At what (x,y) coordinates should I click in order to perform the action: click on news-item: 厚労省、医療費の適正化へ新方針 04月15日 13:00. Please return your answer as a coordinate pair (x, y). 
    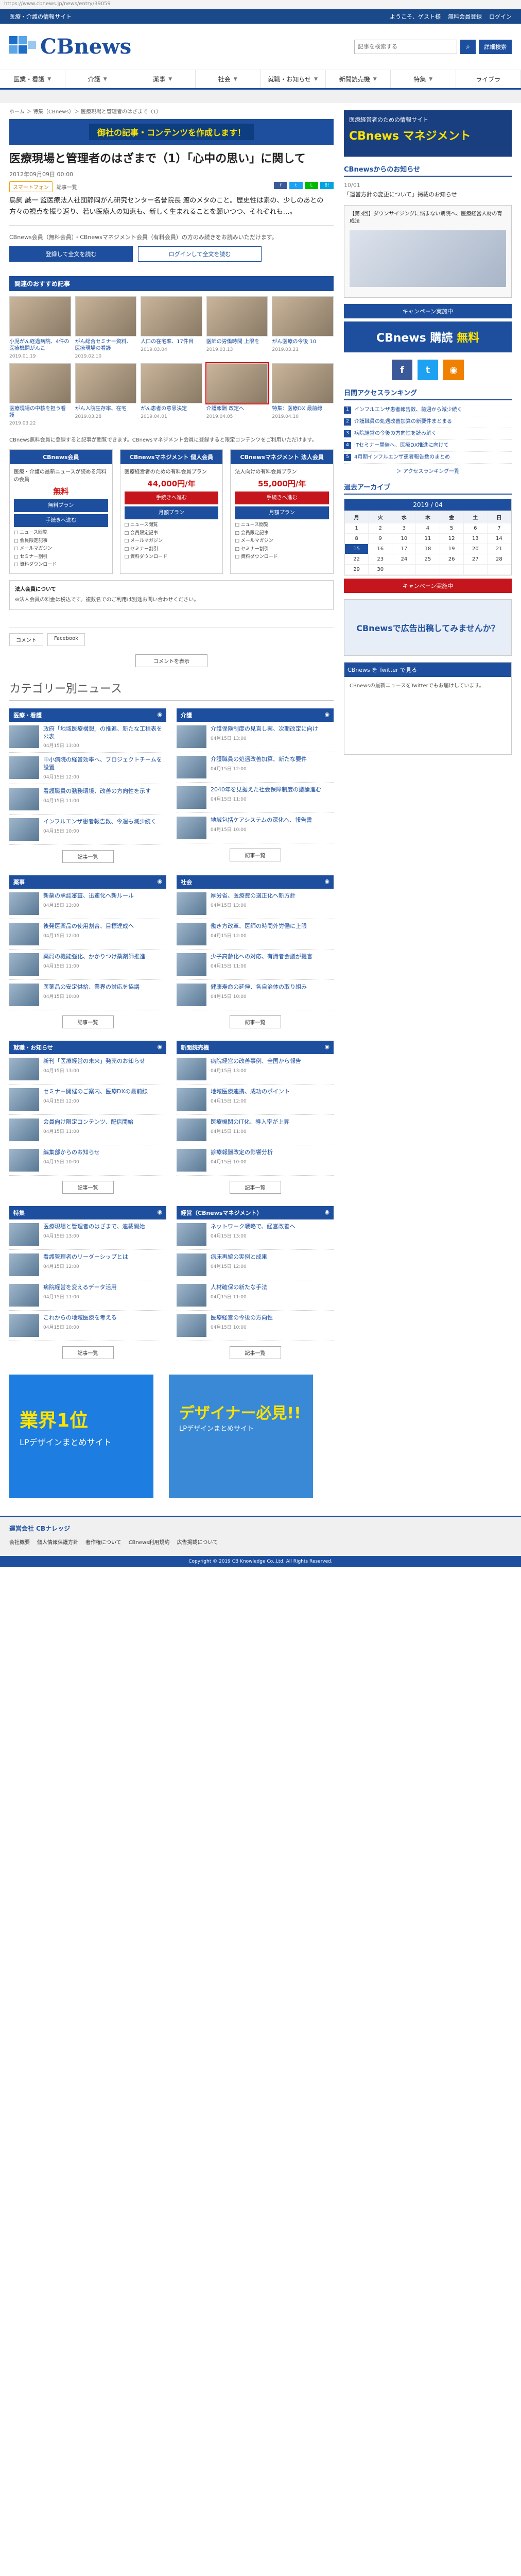
    Looking at the image, I should click on (255, 904).